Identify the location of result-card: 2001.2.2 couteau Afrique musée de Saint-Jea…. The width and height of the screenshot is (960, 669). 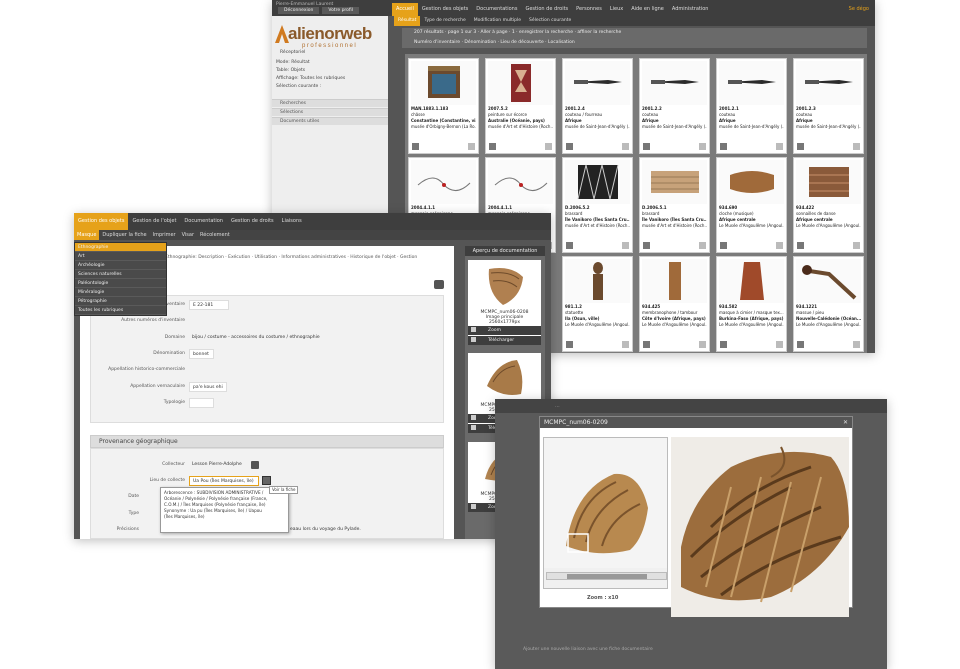
(674, 106).